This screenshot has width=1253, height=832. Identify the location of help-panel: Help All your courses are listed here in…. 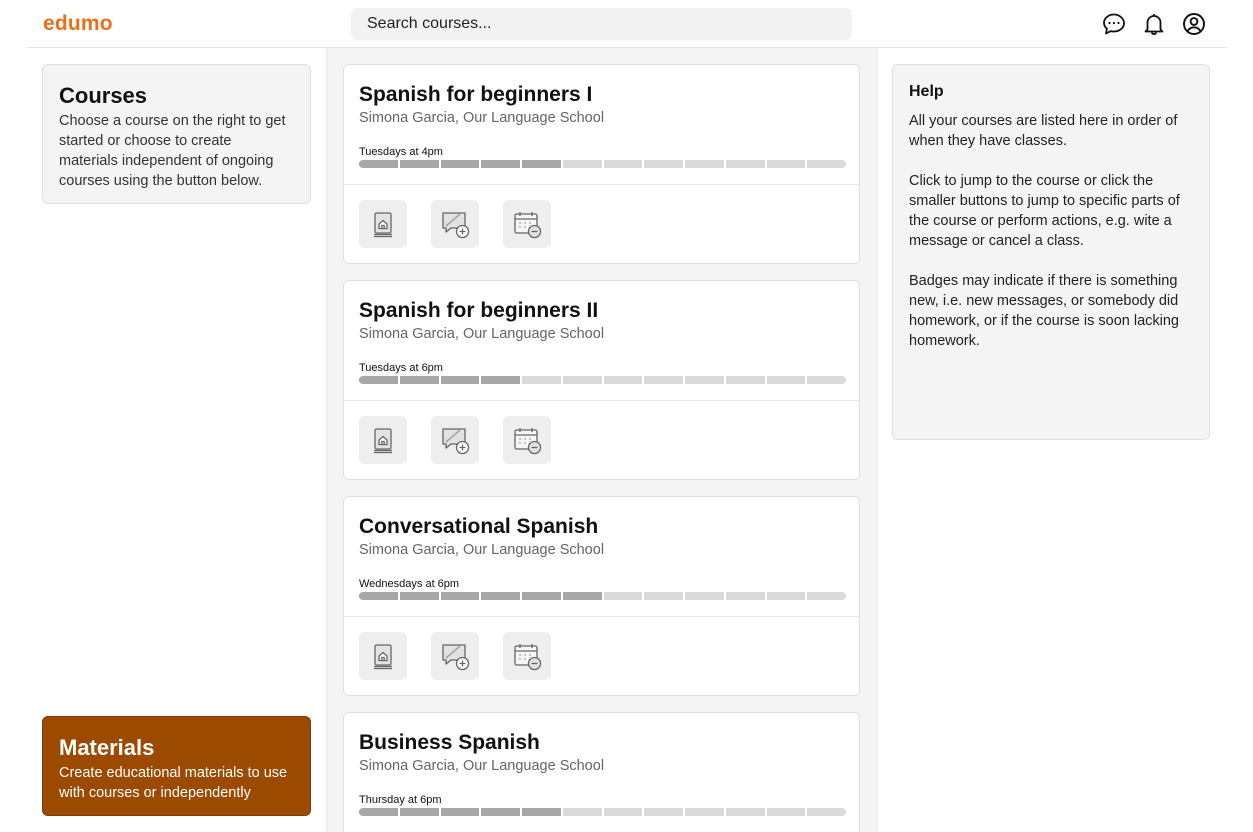
(1051, 252).